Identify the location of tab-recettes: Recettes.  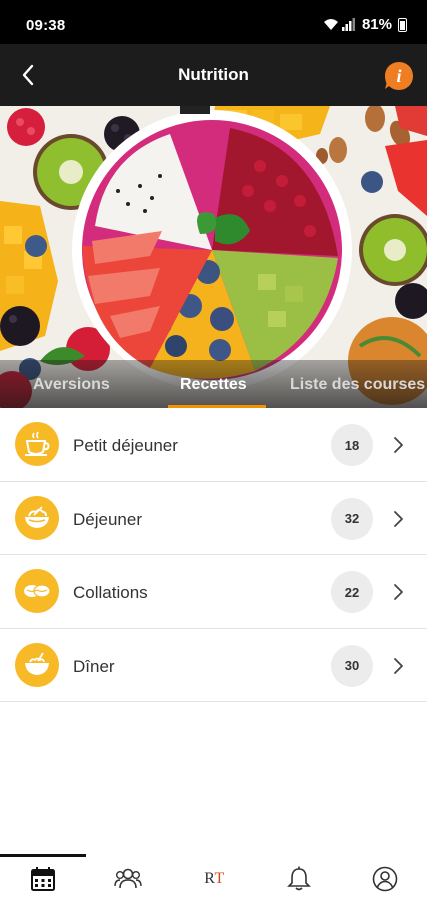
(213, 385).